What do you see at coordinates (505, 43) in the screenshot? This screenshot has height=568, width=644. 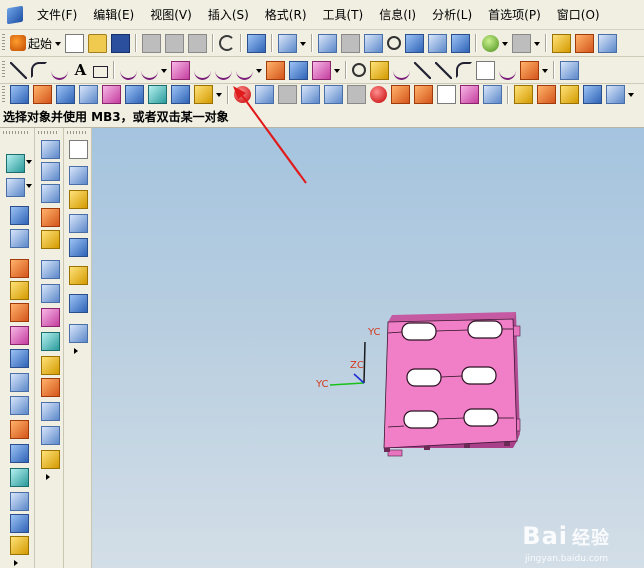 I see `render-style-dropdown` at bounding box center [505, 43].